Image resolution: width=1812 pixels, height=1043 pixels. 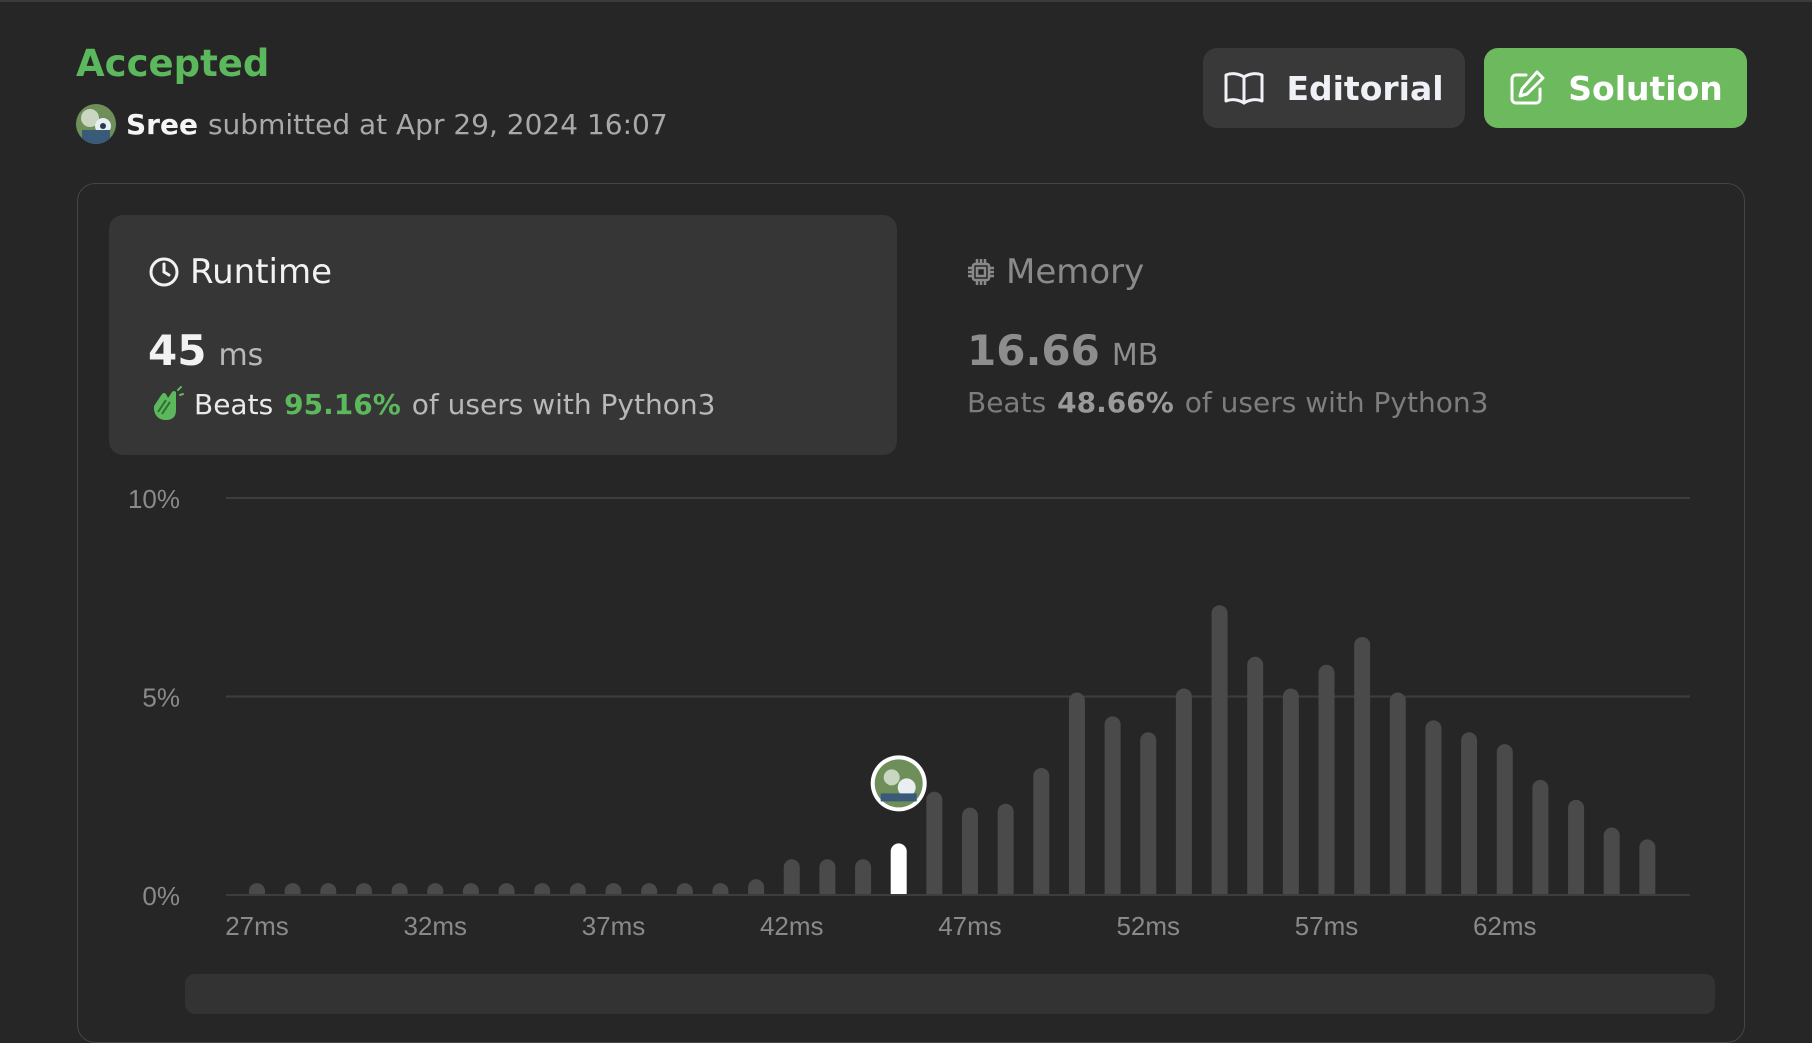 I want to click on chart-bar-selected, so click(x=898, y=872).